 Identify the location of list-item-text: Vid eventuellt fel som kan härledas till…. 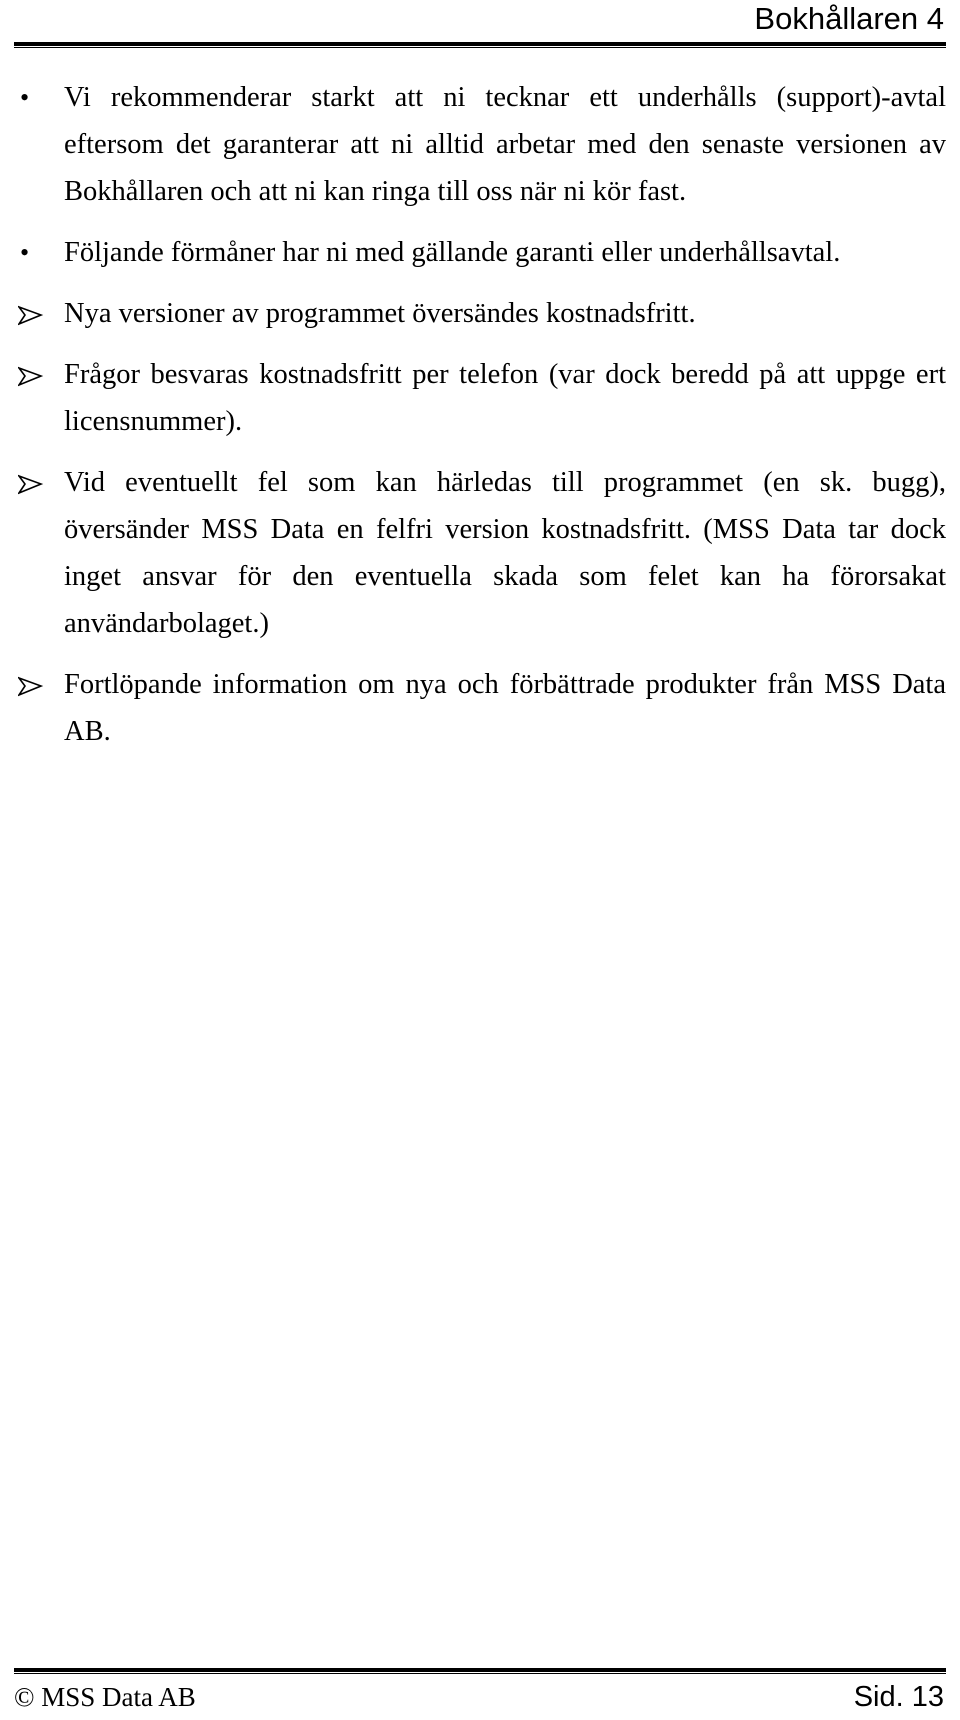
(505, 553).